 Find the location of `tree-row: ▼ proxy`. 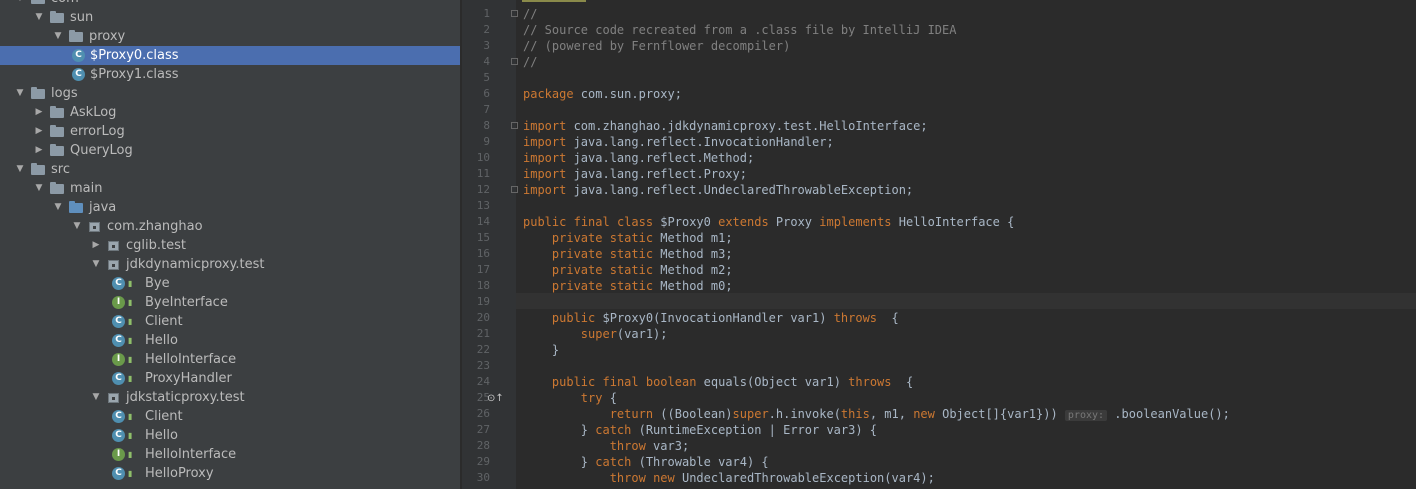

tree-row: ▼ proxy is located at coordinates (230, 36).